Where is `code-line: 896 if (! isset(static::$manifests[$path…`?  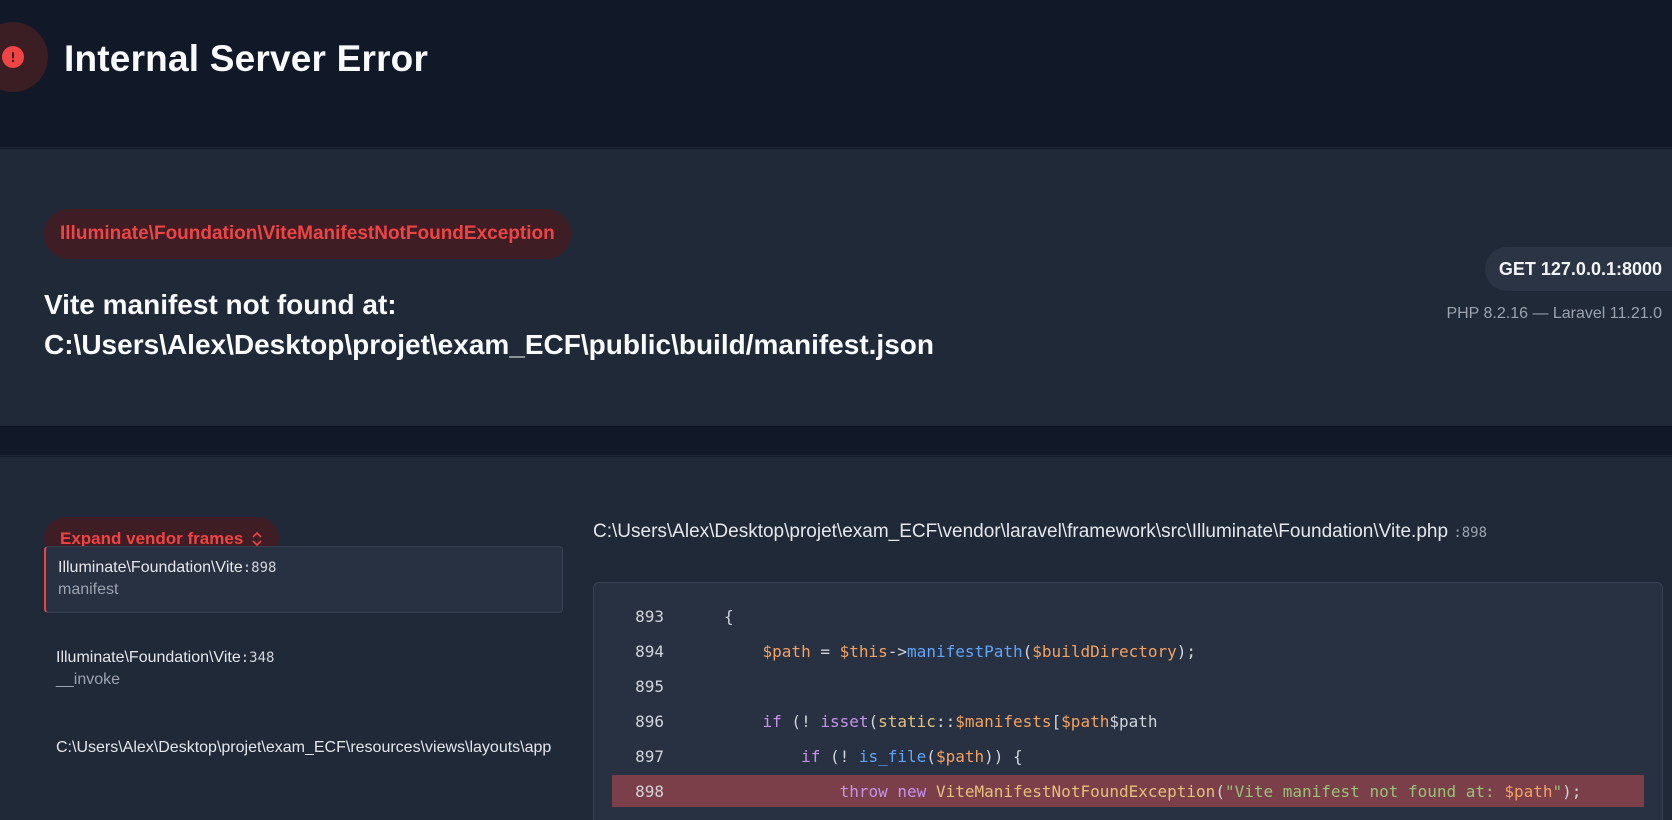
code-line: 896 if (! isset(static::$manifests[$path… is located at coordinates (1128, 721).